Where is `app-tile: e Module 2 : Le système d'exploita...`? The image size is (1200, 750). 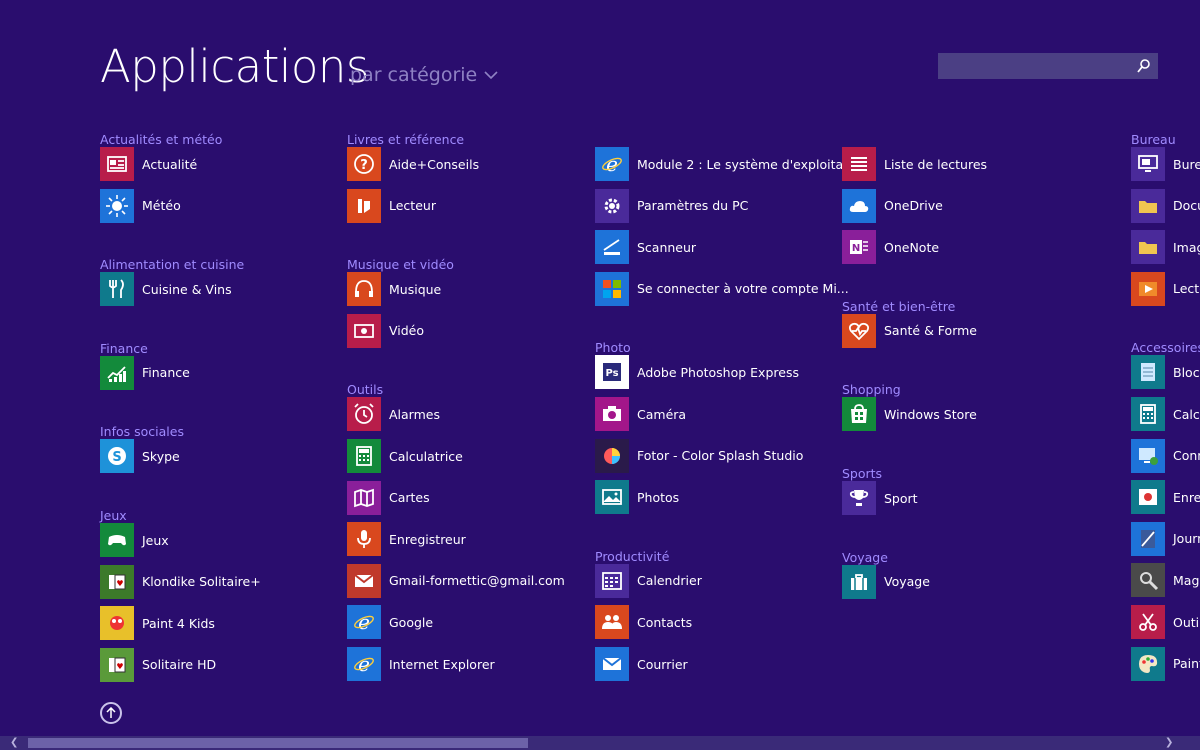 app-tile: e Module 2 : Le système d'exploita... is located at coordinates (725, 164).